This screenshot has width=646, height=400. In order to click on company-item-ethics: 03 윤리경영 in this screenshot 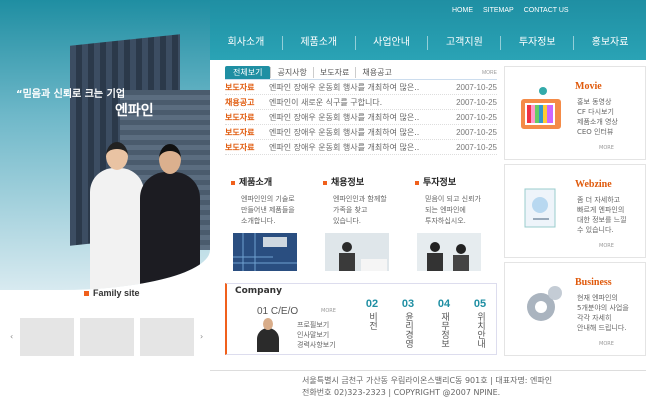, I will do `click(408, 323)`.